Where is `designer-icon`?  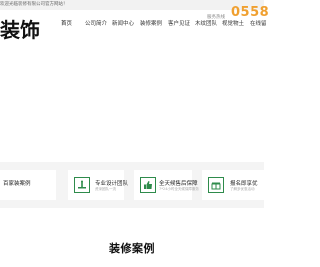
designer-icon is located at coordinates (82, 185).